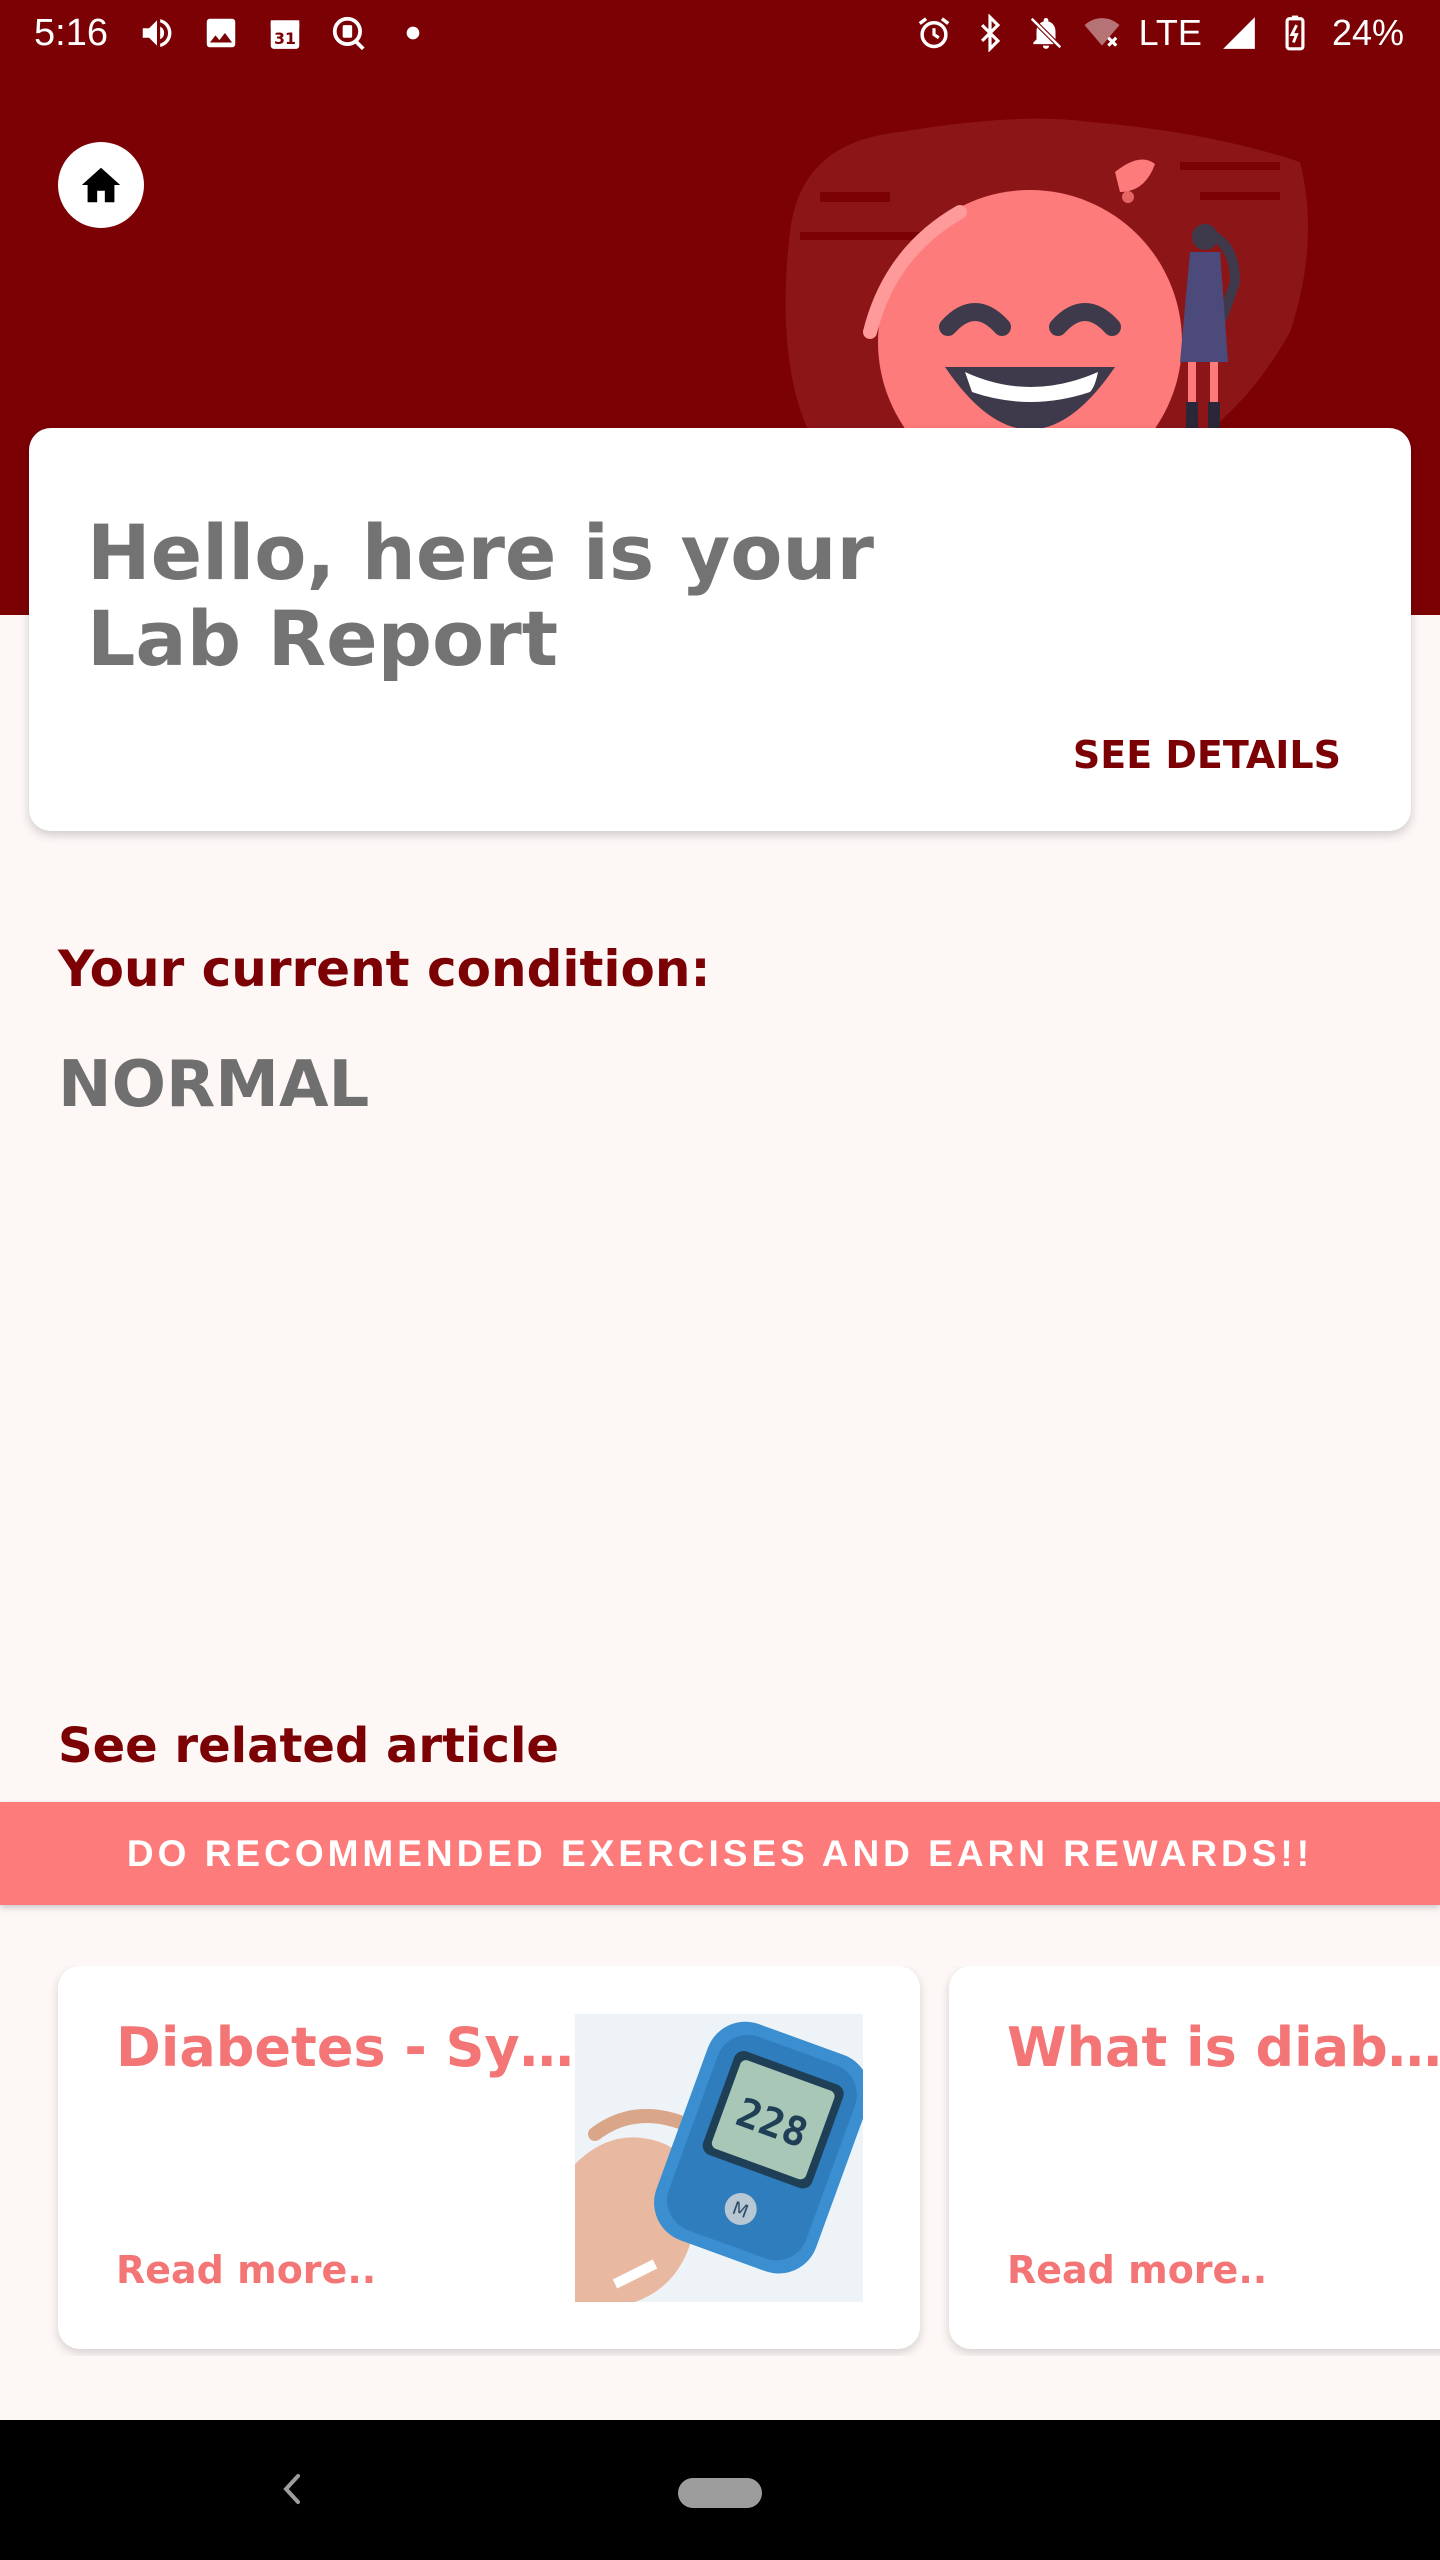 The width and height of the screenshot is (1440, 2560). What do you see at coordinates (990, 33) in the screenshot?
I see `bluetooth-icon` at bounding box center [990, 33].